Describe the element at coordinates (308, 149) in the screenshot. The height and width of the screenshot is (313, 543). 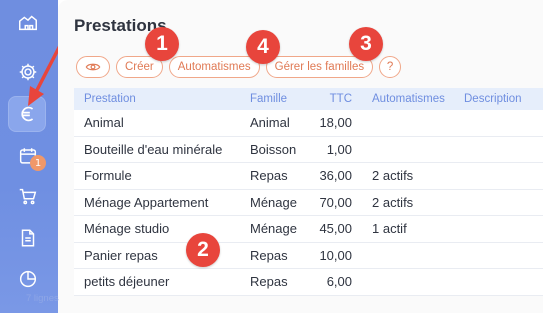
I see `table-row: Bouteille d'eau minérale Boisson 1,00` at that location.